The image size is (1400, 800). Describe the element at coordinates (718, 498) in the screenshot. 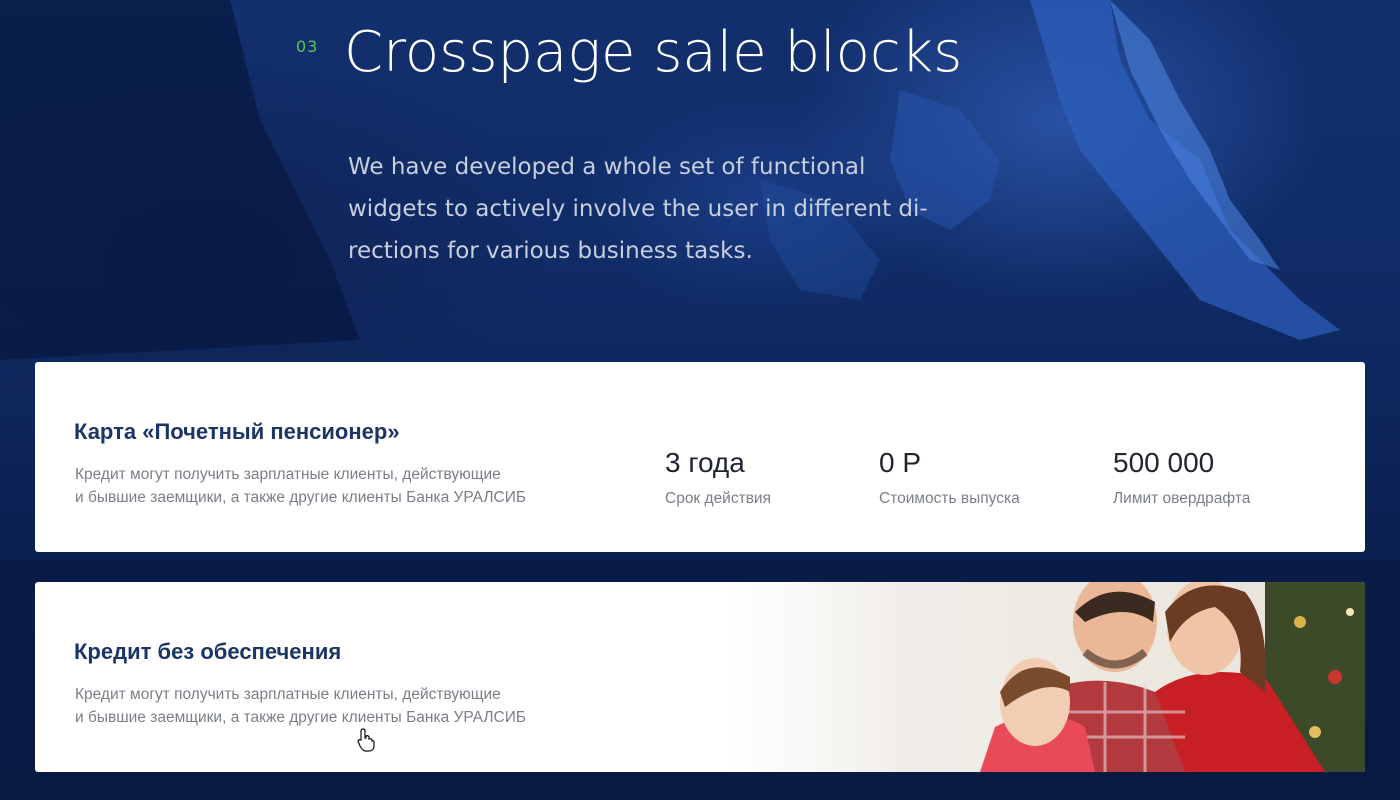

I see `stat-label: Срок действия` at that location.